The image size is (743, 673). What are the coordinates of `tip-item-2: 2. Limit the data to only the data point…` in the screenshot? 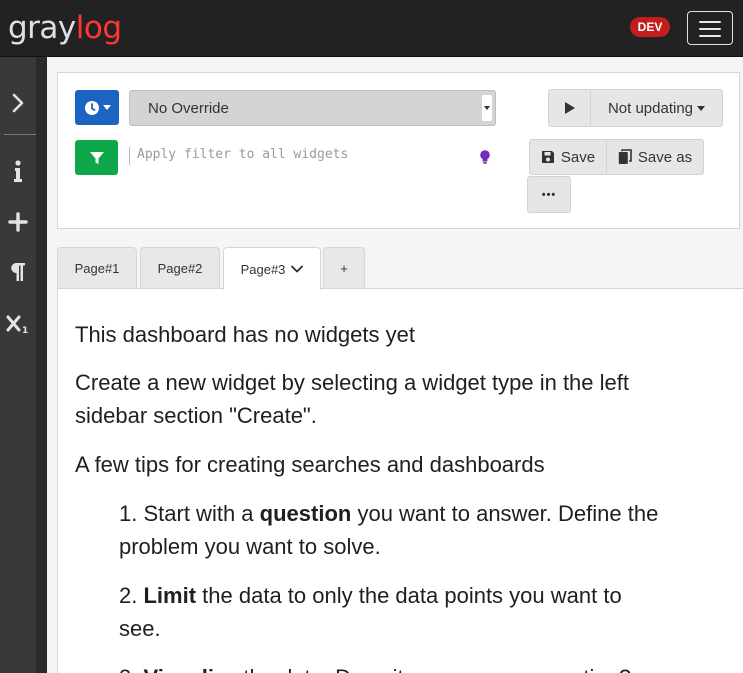 It's located at (424, 595).